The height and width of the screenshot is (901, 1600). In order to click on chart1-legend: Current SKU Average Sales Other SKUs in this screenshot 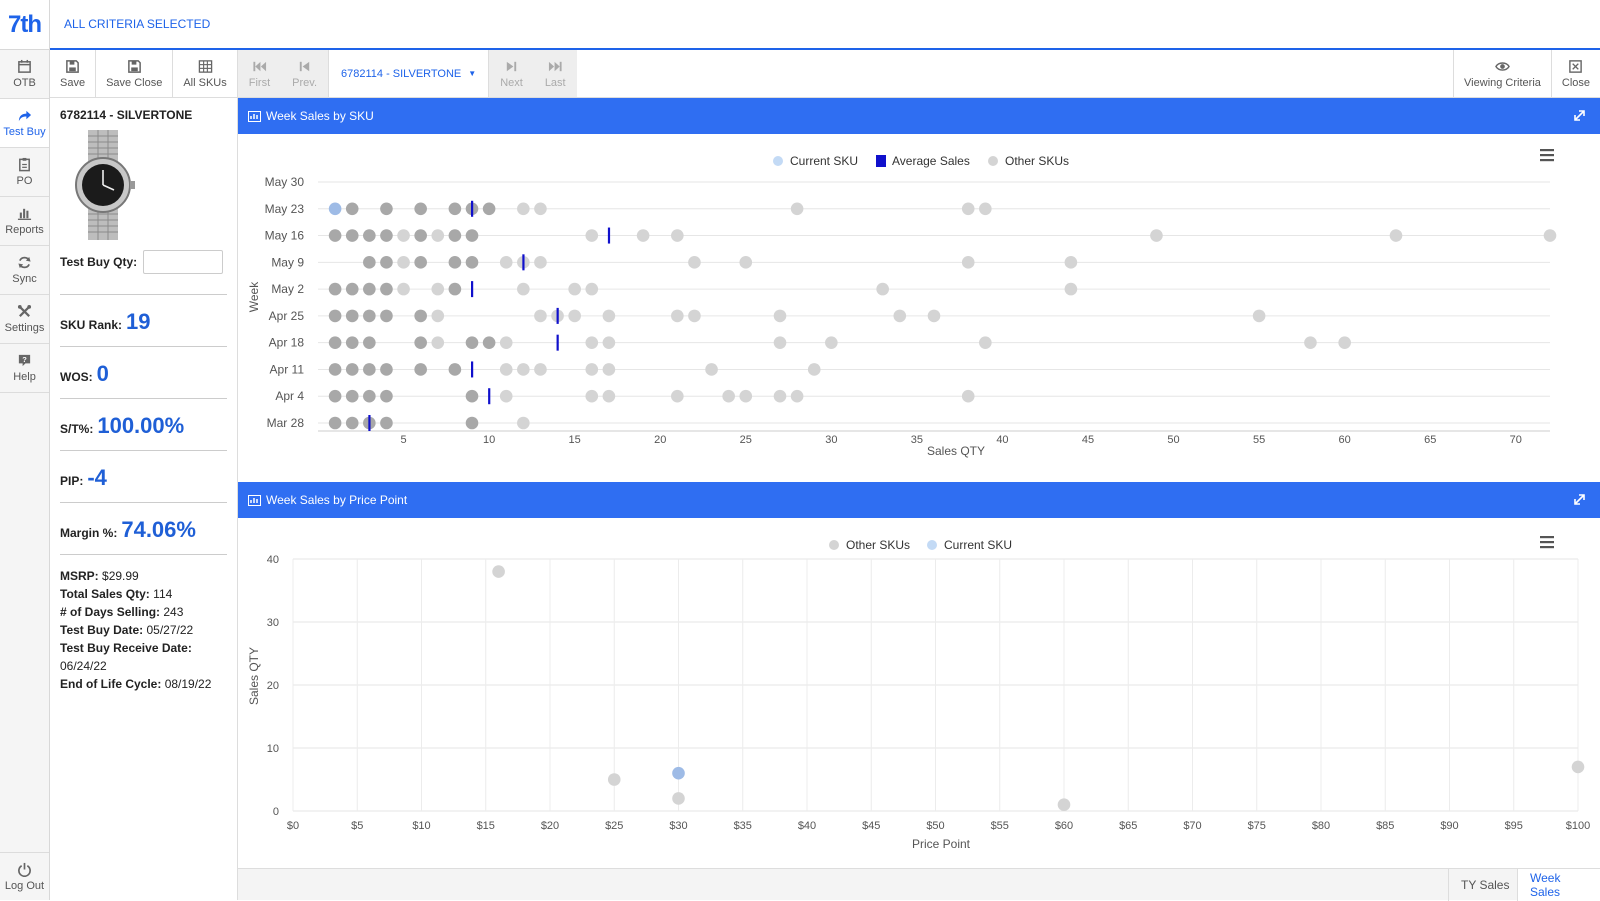, I will do `click(921, 161)`.